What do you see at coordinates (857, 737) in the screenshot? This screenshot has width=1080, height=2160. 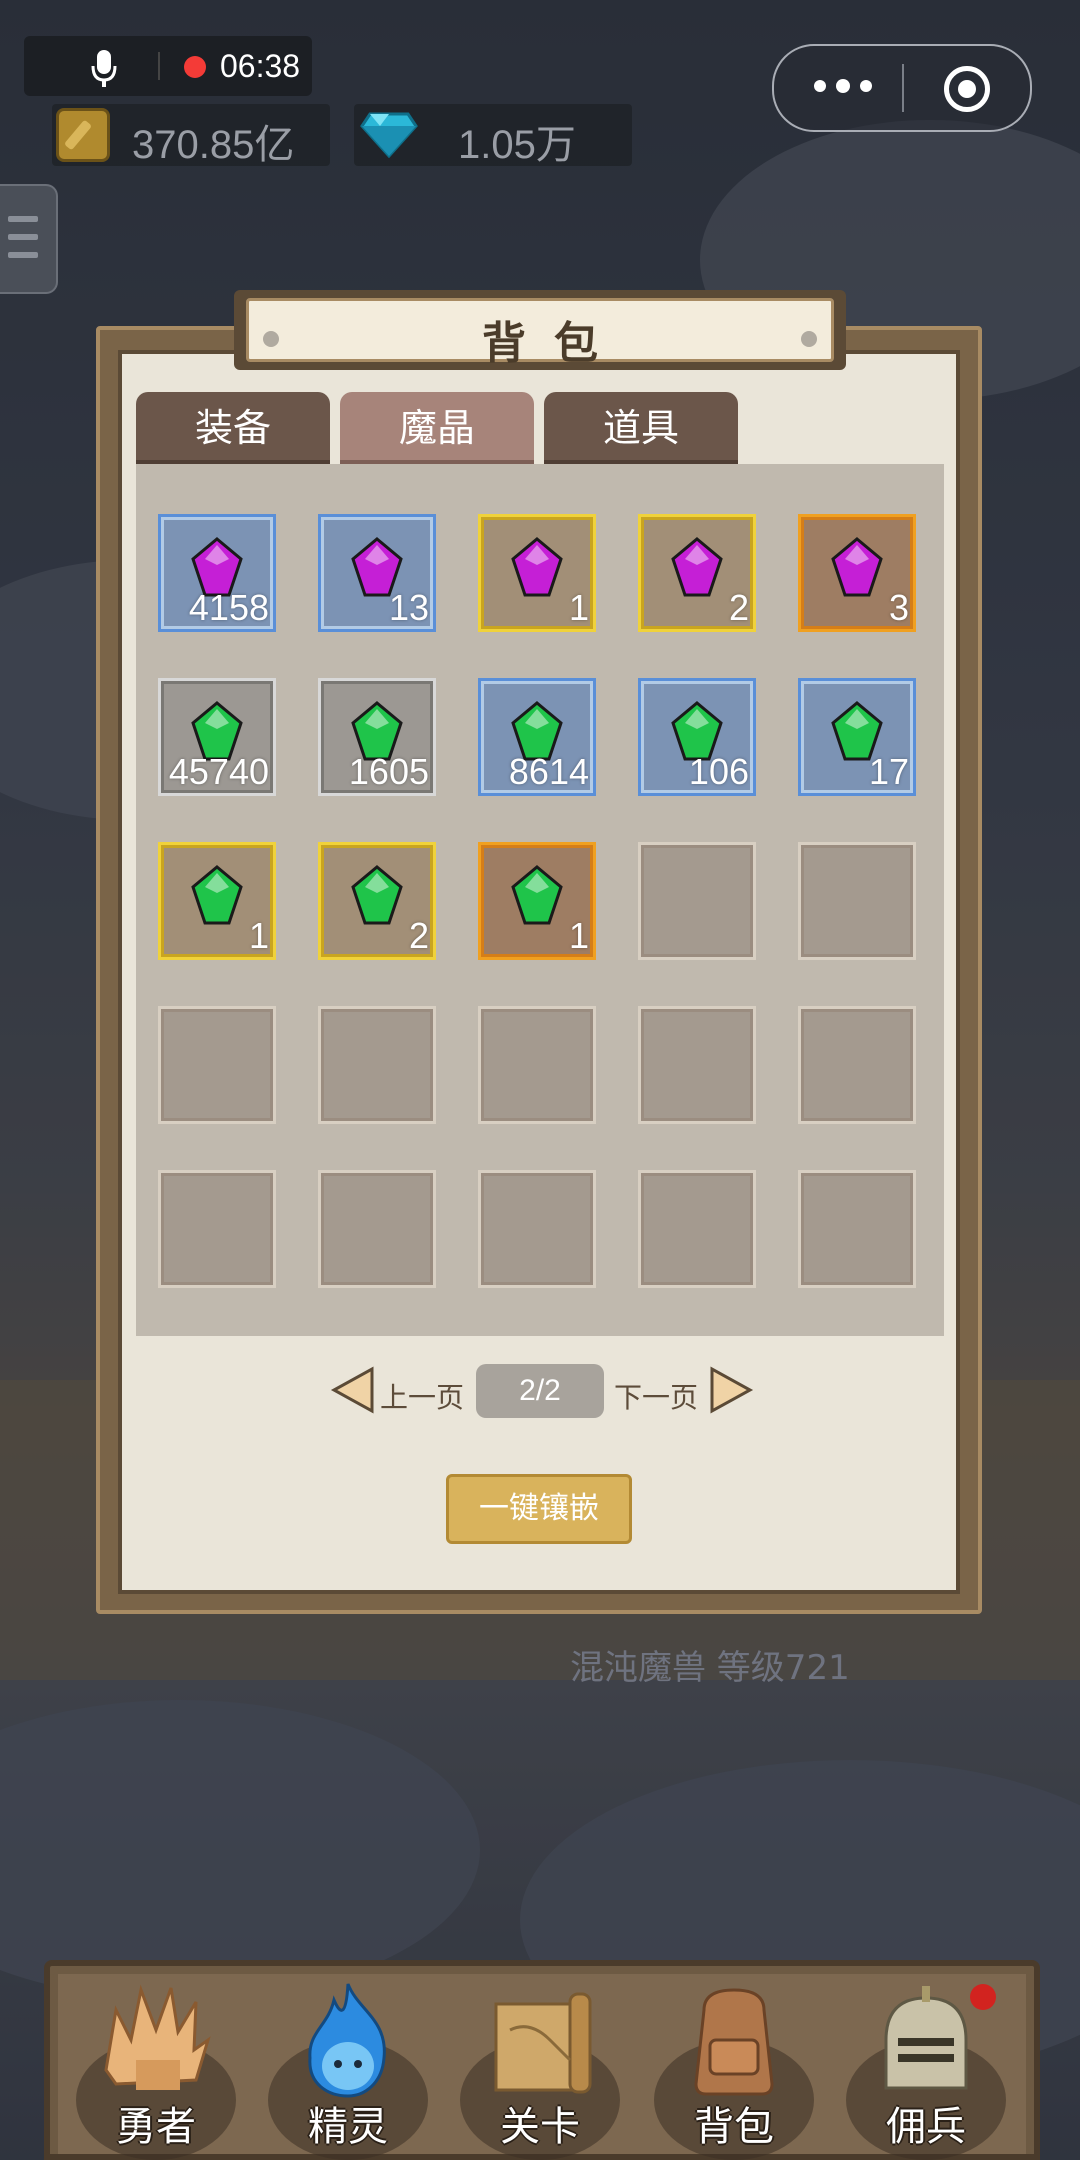 I see `crystal-slot: 17` at bounding box center [857, 737].